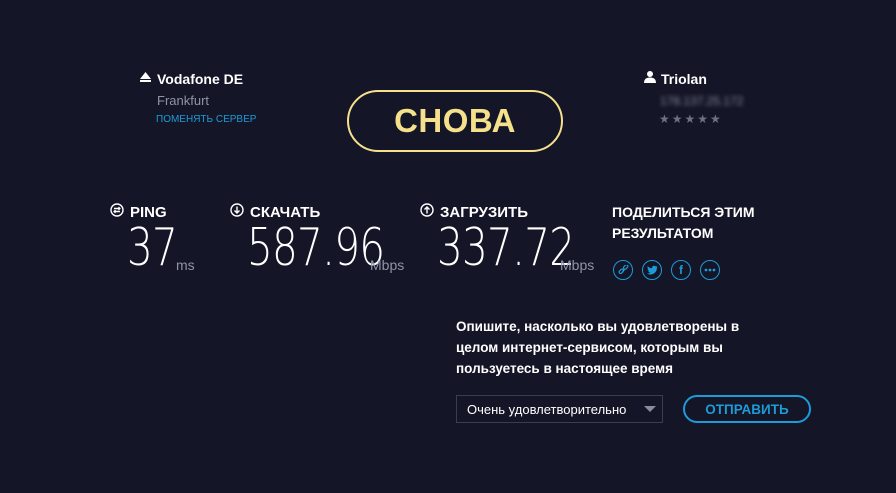 The width and height of the screenshot is (896, 493). What do you see at coordinates (598, 326) in the screenshot?
I see `survey-line1: Опишите, насколько вы удовлетворены в` at bounding box center [598, 326].